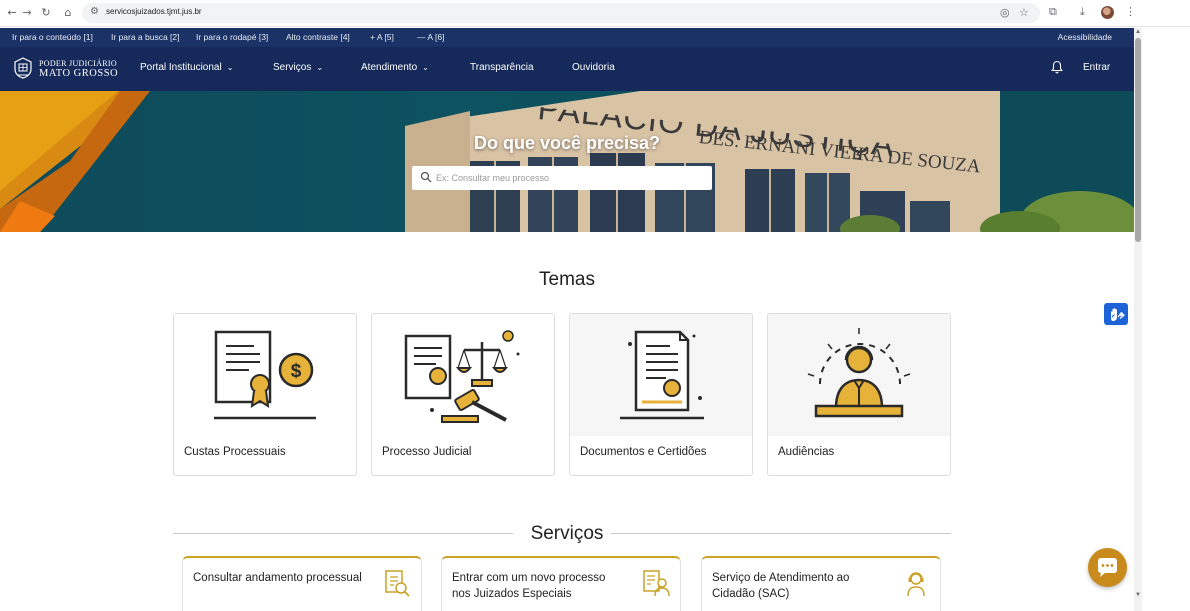 This screenshot has width=1190, height=611. I want to click on nav-label: Atendimento, so click(389, 67).